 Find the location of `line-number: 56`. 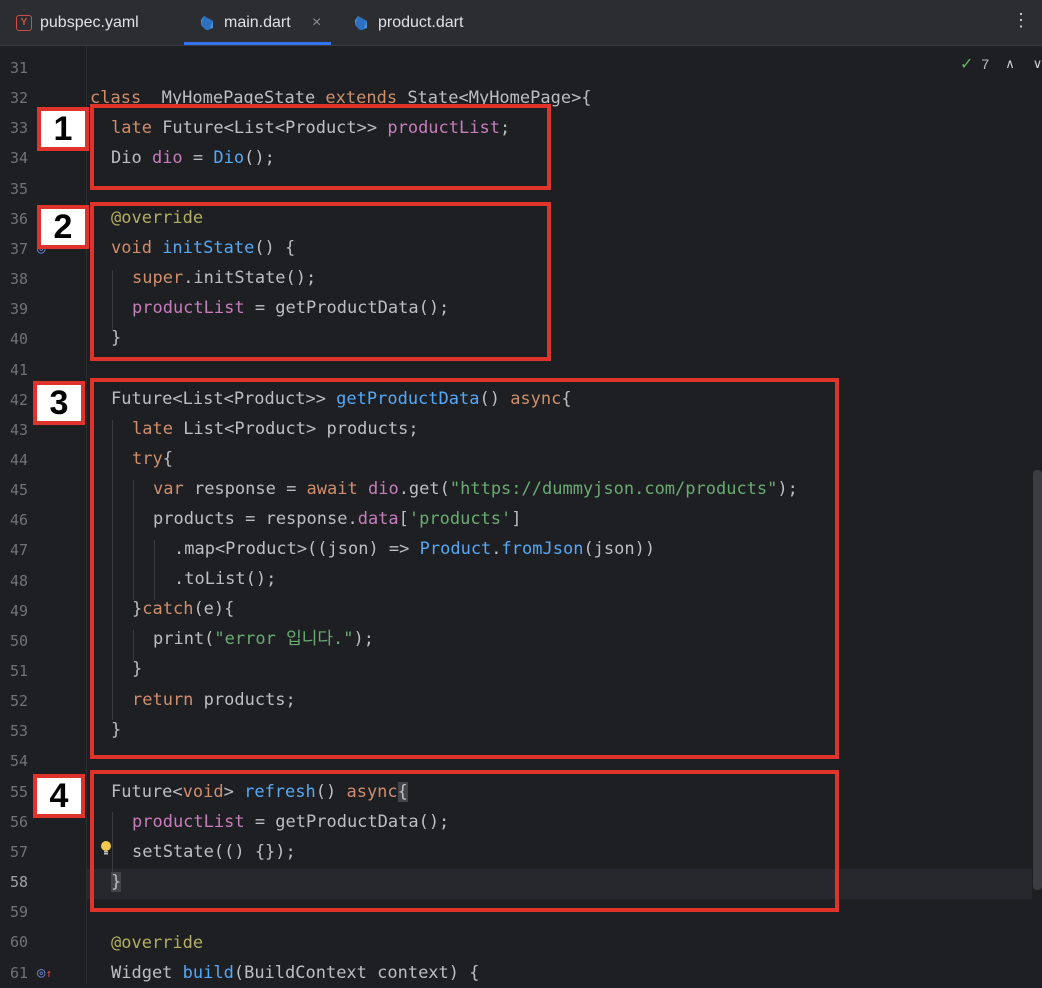

line-number: 56 is located at coordinates (14, 822).